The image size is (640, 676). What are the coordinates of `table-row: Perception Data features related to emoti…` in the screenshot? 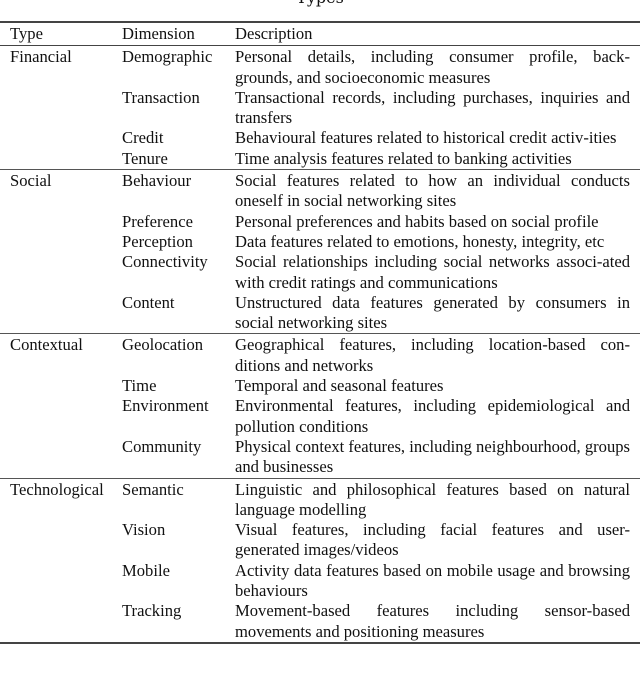 It's located at (320, 242).